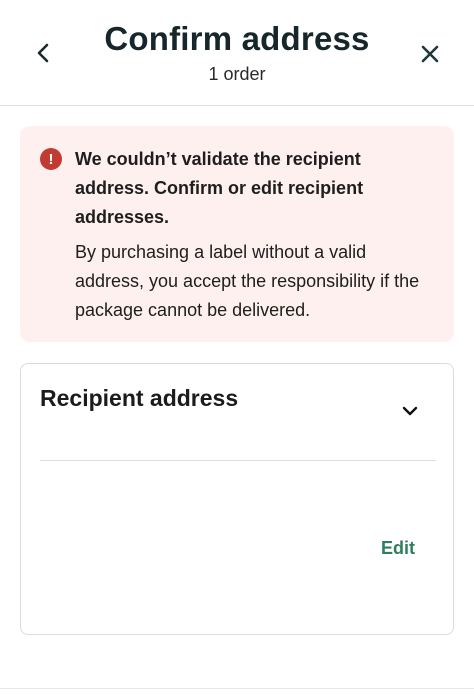  I want to click on alert-circle-icon: !, so click(51, 159).